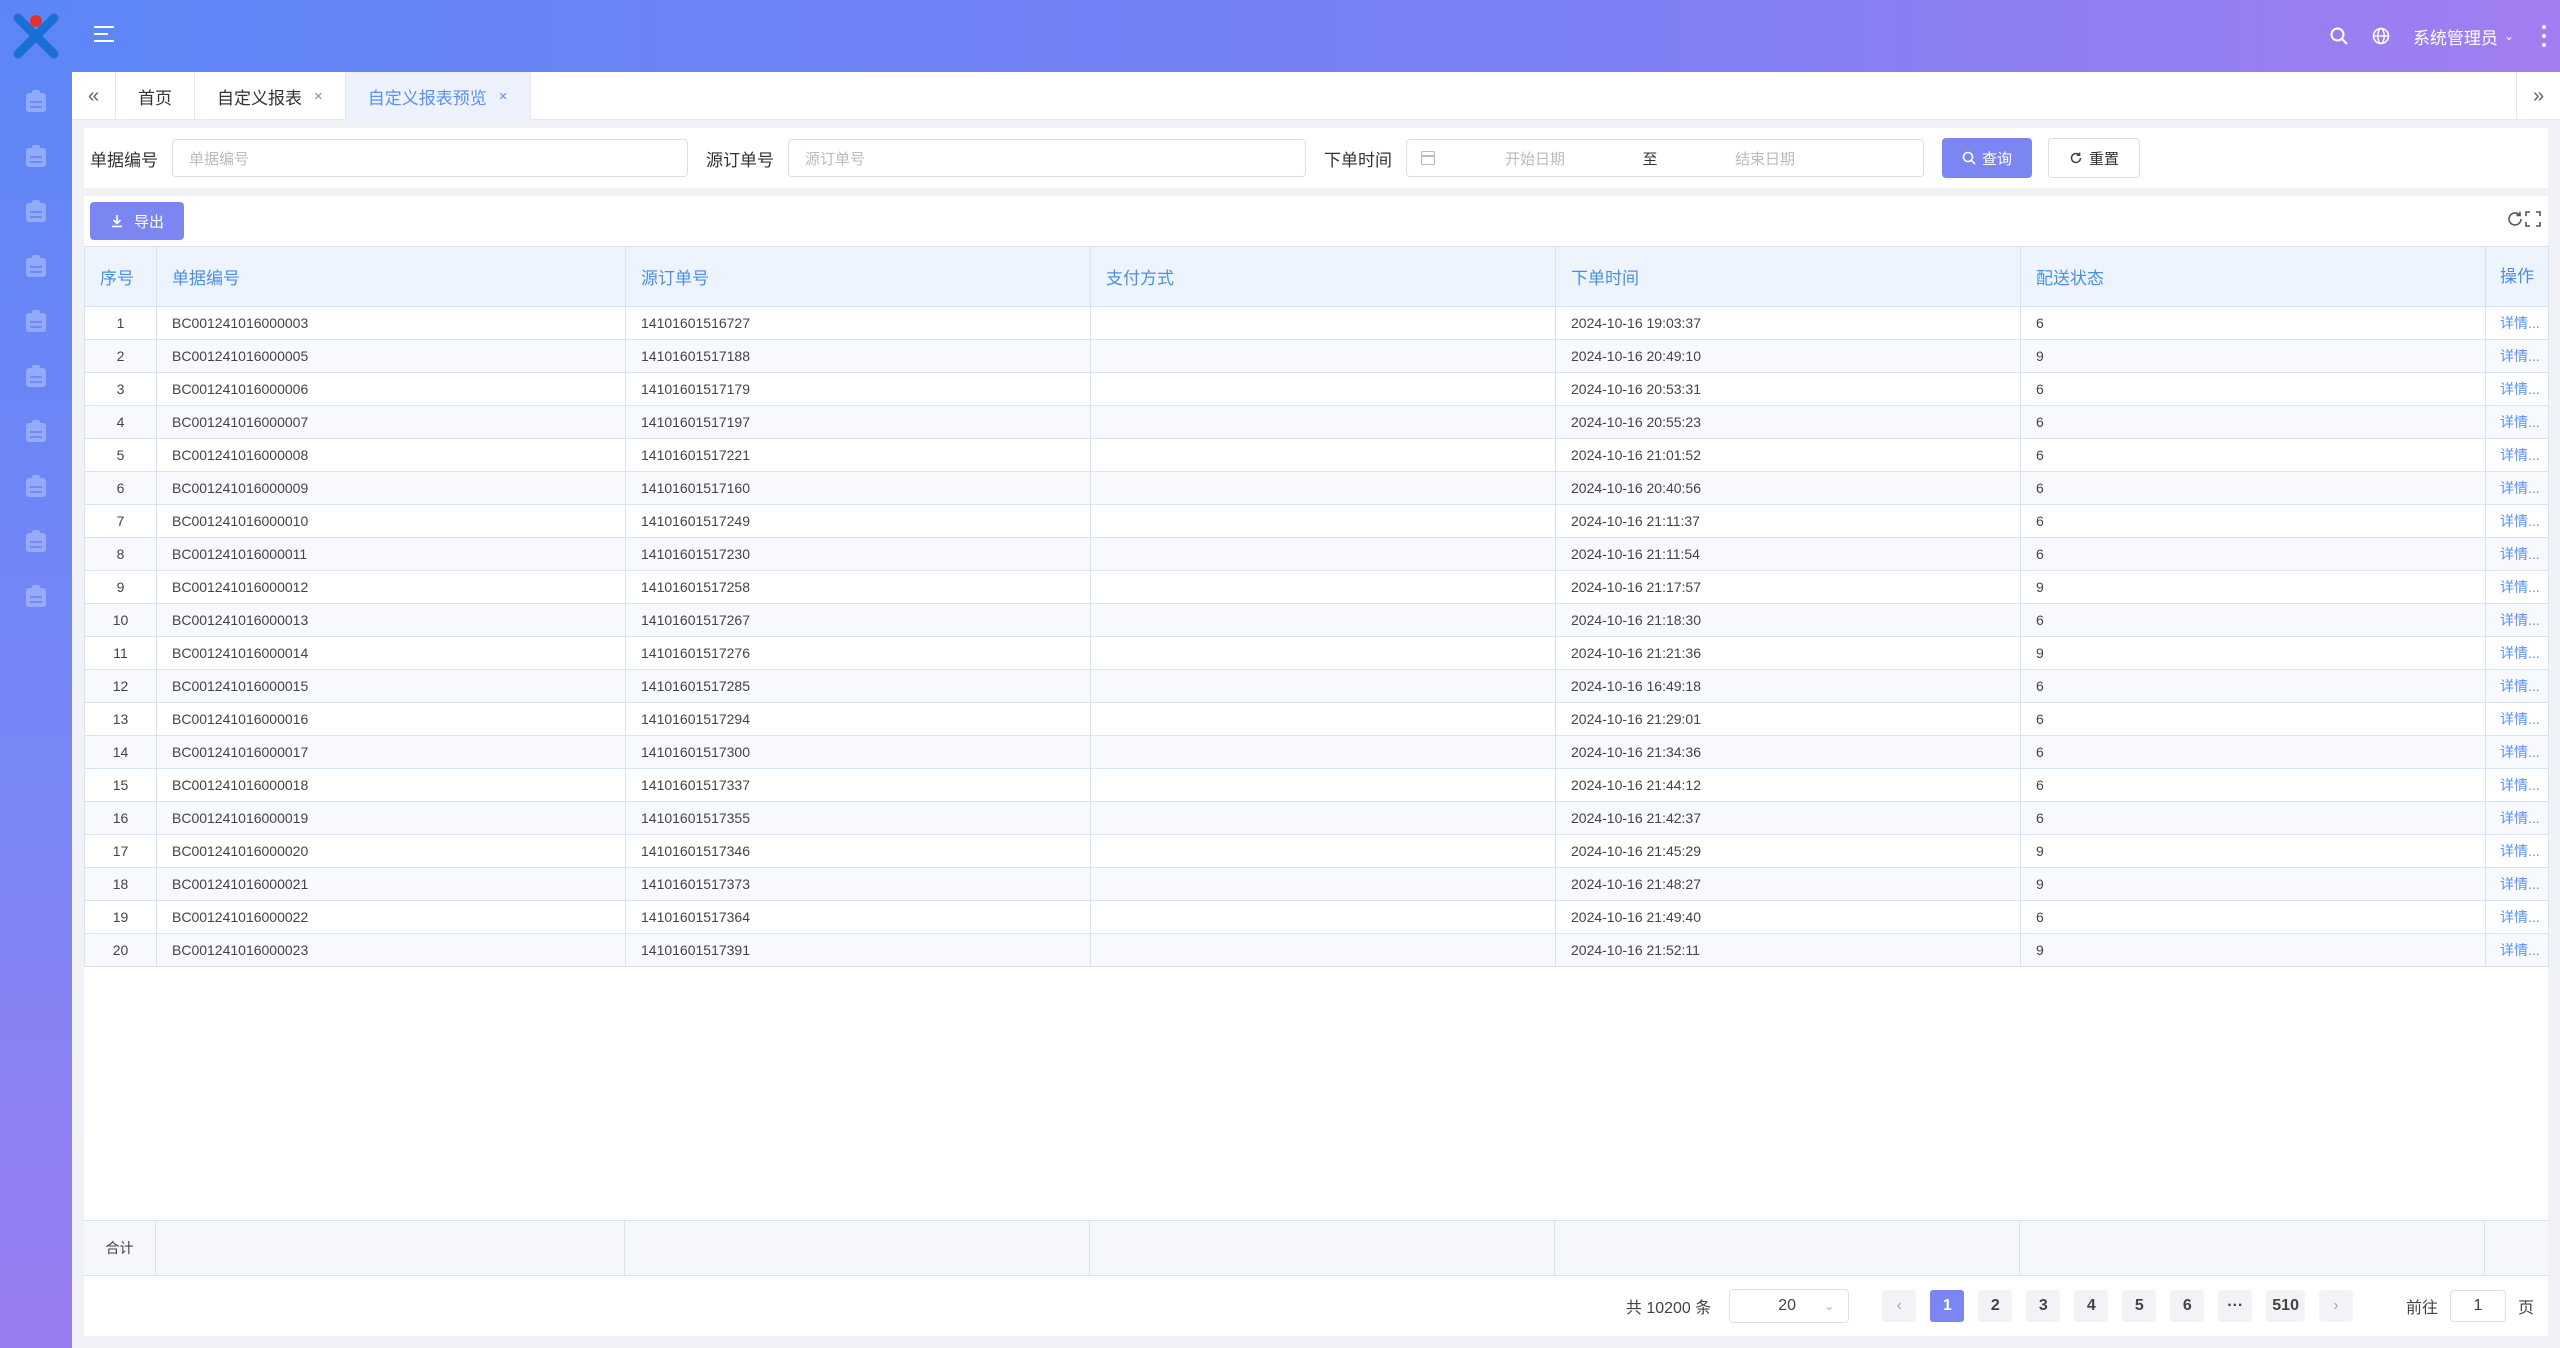 Image resolution: width=2560 pixels, height=1348 pixels. I want to click on page-number-button: 3, so click(2043, 1306).